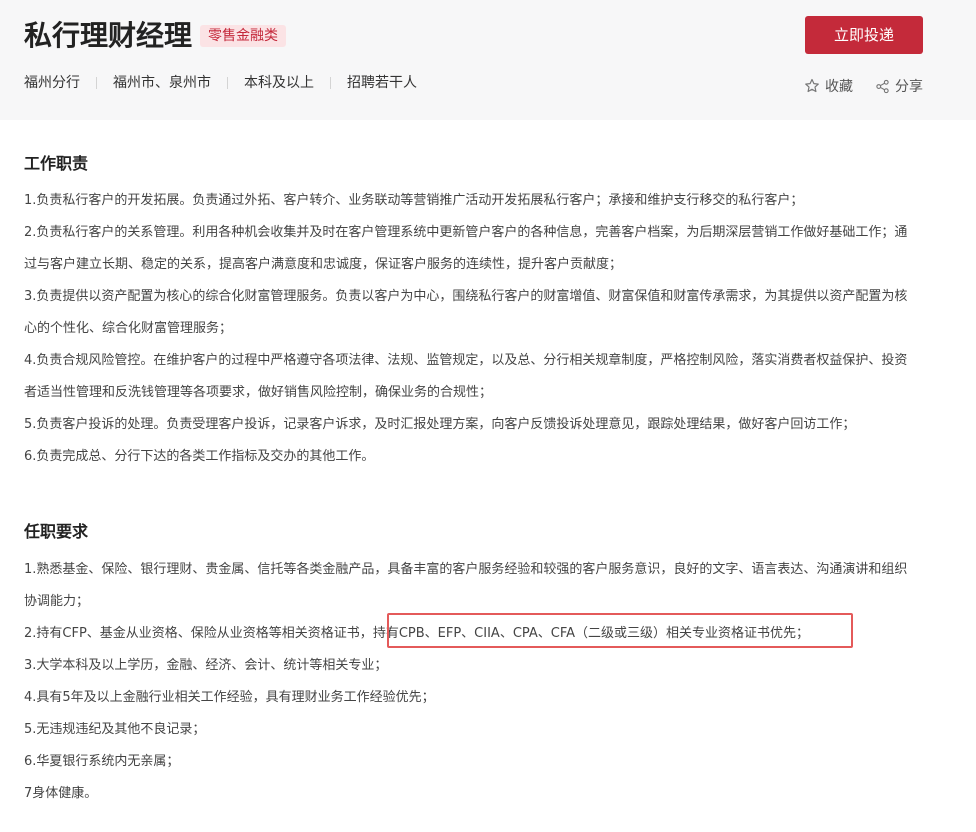 The width and height of the screenshot is (976, 832). What do you see at coordinates (279, 83) in the screenshot?
I see `meta-education: 本科及以上` at bounding box center [279, 83].